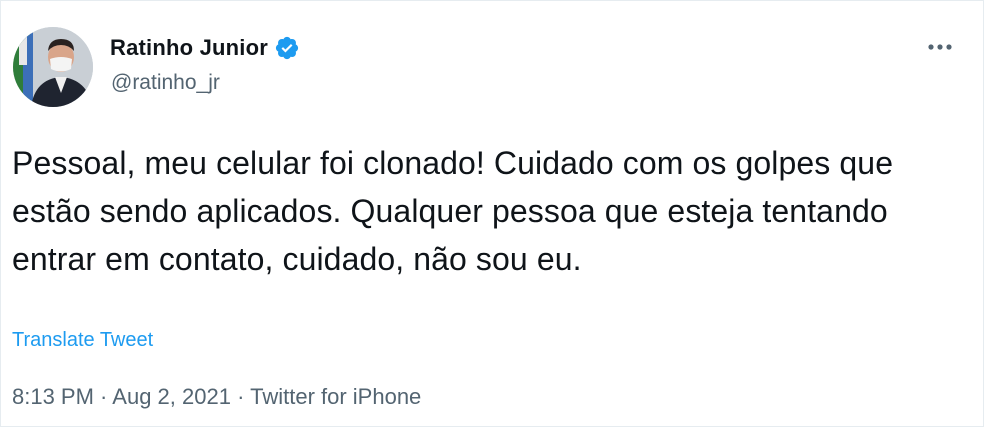 The image size is (984, 427). I want to click on tweet-source: Twitter for iPhone, so click(335, 396).